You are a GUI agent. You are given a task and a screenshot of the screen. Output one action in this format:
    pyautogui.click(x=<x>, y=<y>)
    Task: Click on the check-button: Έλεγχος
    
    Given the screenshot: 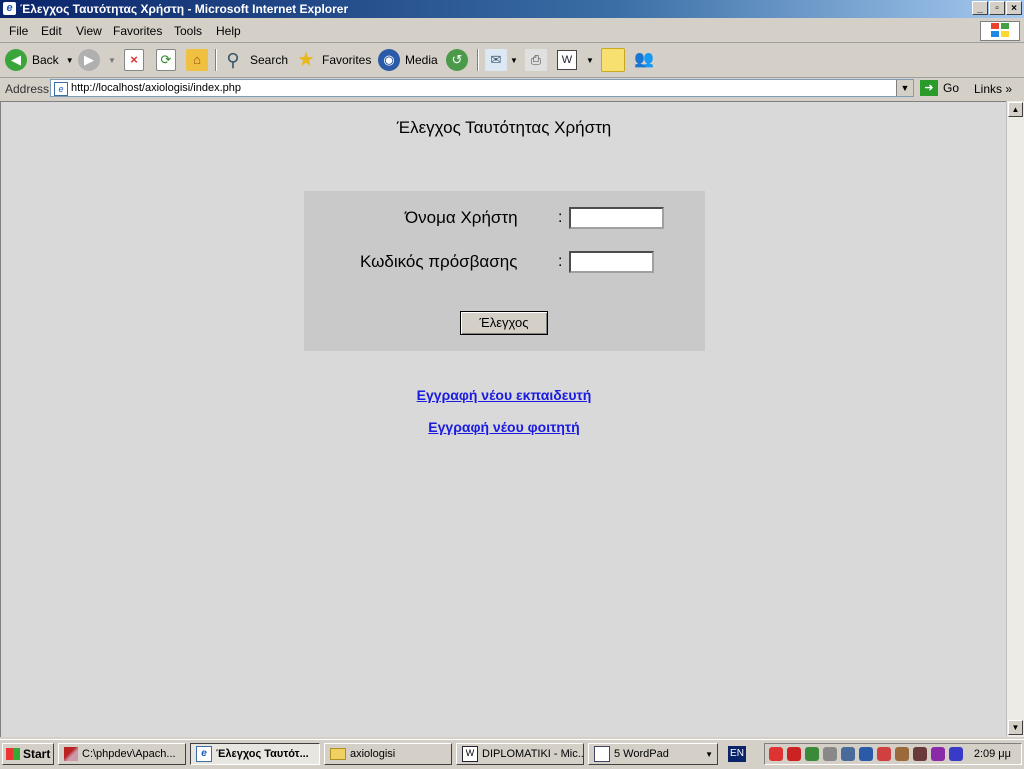 What is the action you would take?
    pyautogui.click(x=504, y=323)
    